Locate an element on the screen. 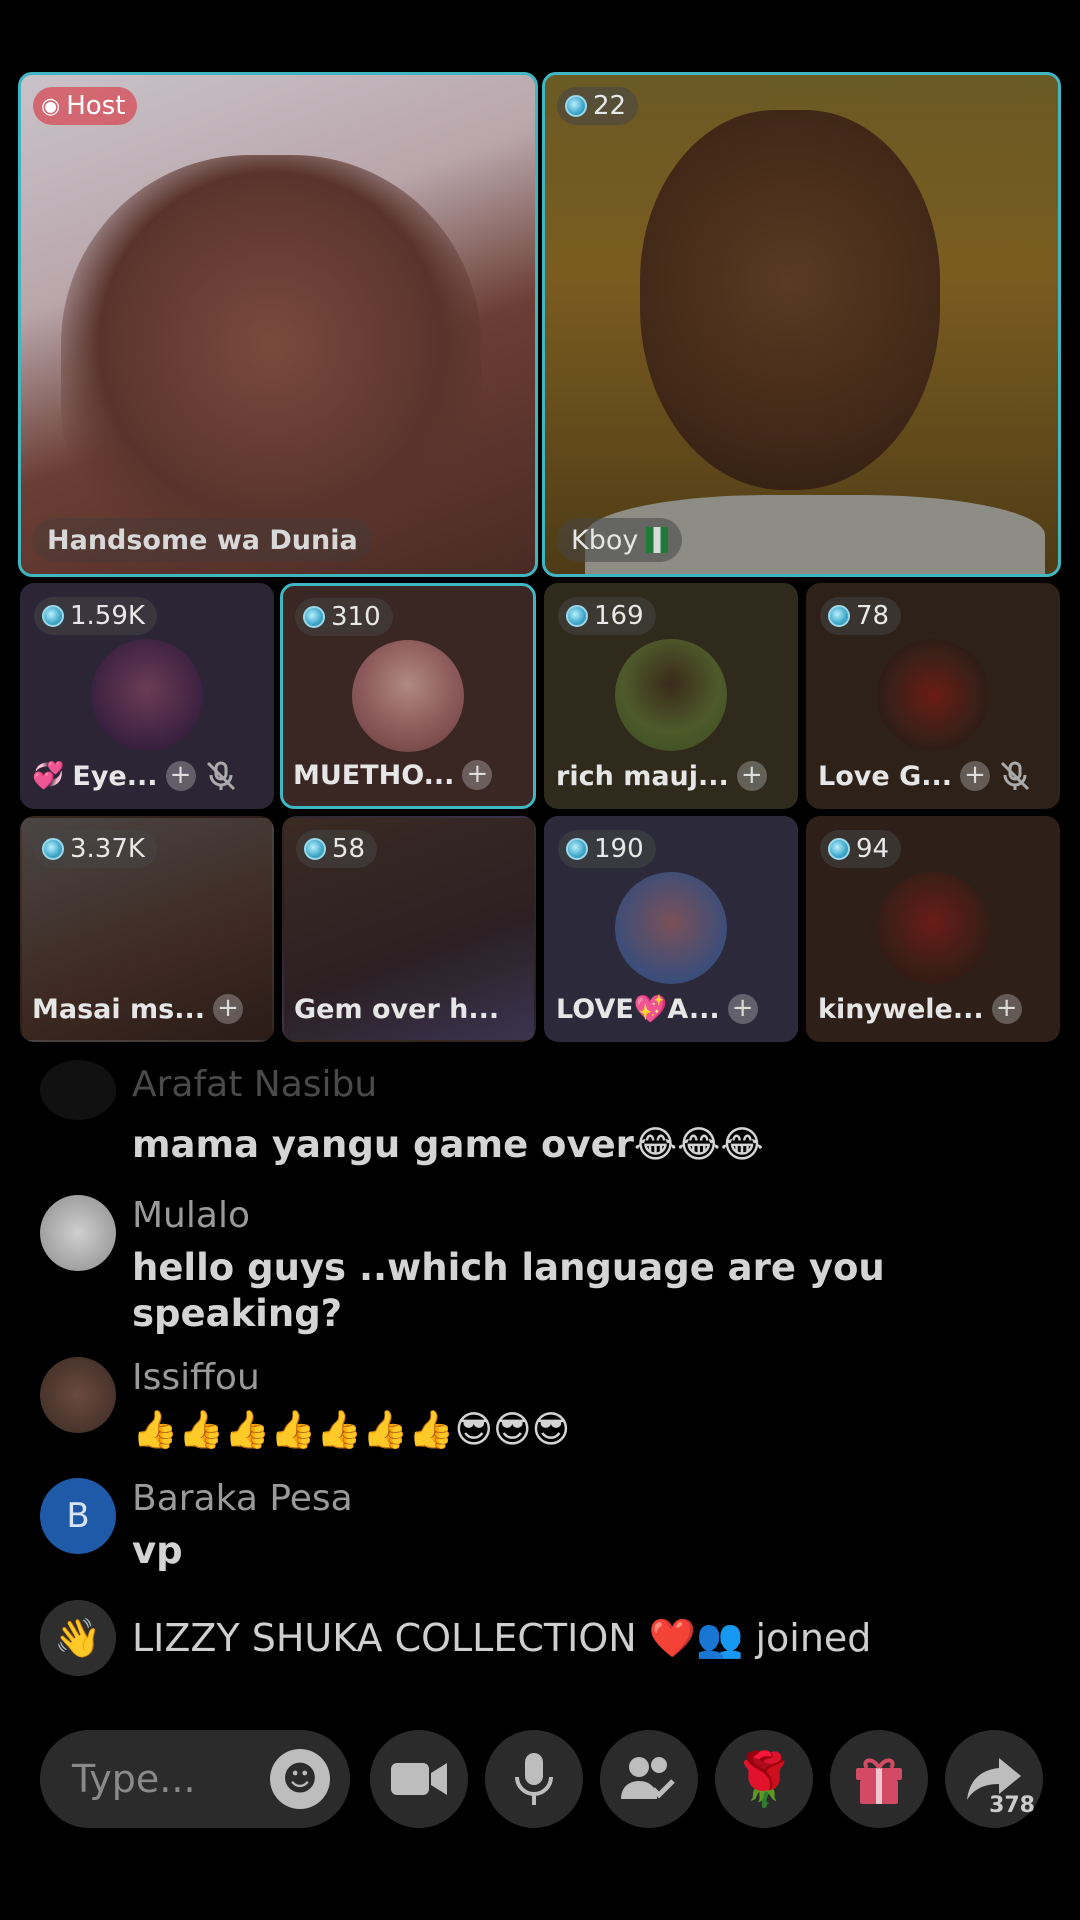  chat-text: mama yangu game over😂😂😂 is located at coordinates (448, 1144).